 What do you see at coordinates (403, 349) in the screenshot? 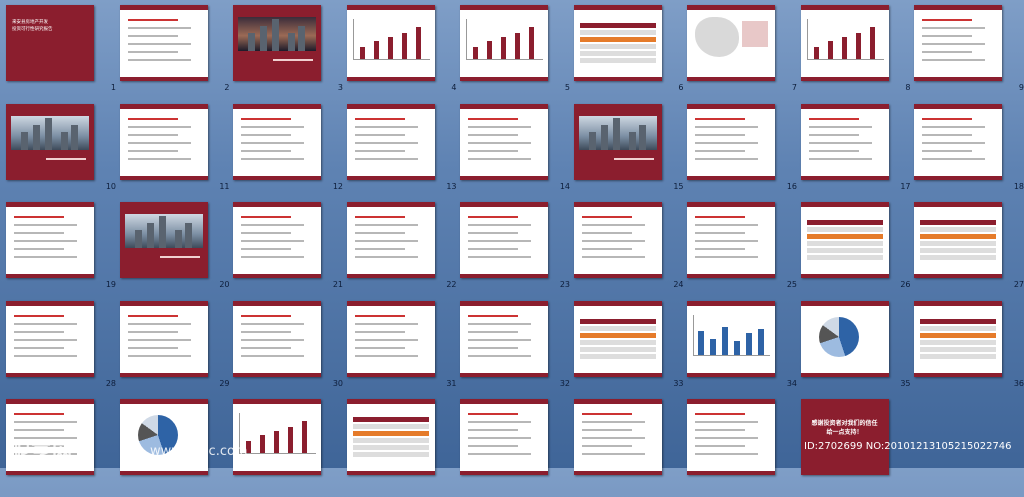
I see `slide-thumbnail: 31` at bounding box center [403, 349].